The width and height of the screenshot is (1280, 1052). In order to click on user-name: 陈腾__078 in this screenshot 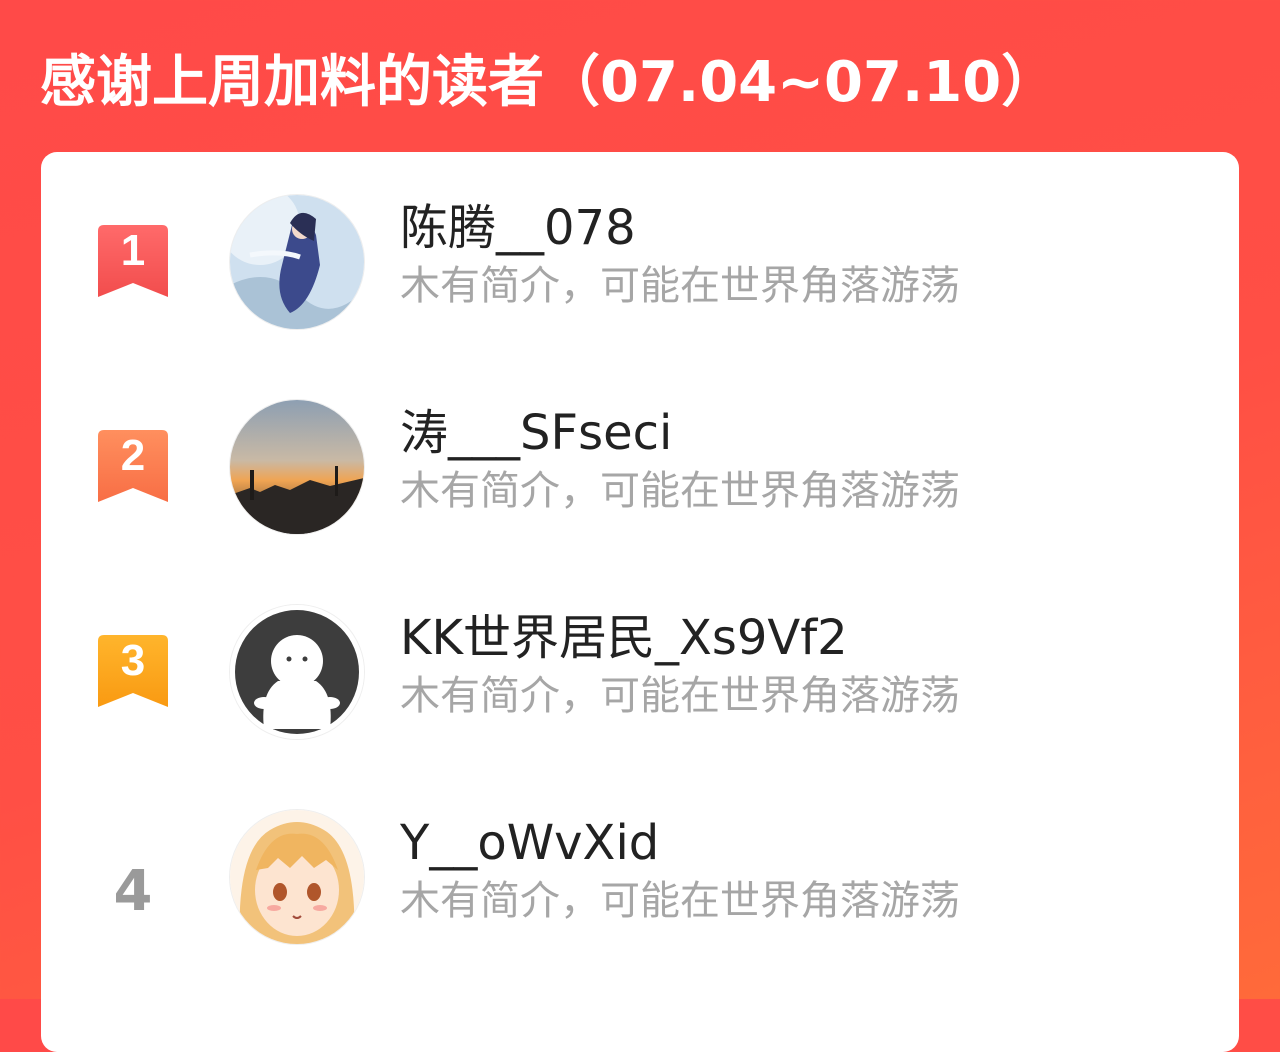, I will do `click(518, 228)`.